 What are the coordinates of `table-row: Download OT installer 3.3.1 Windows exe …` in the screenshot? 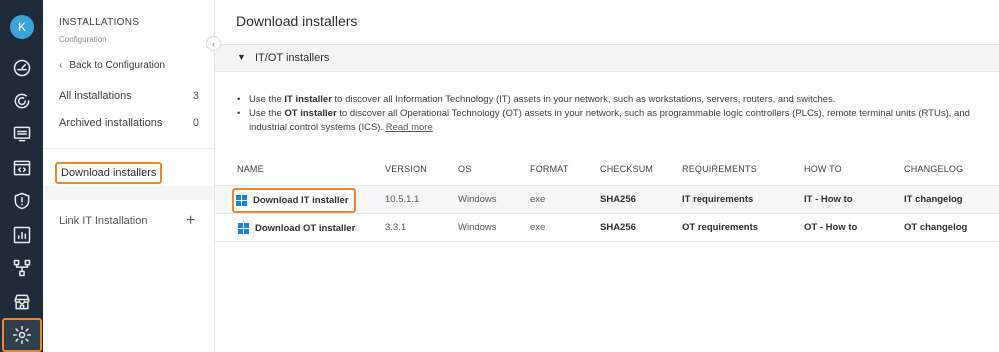 It's located at (607, 228).